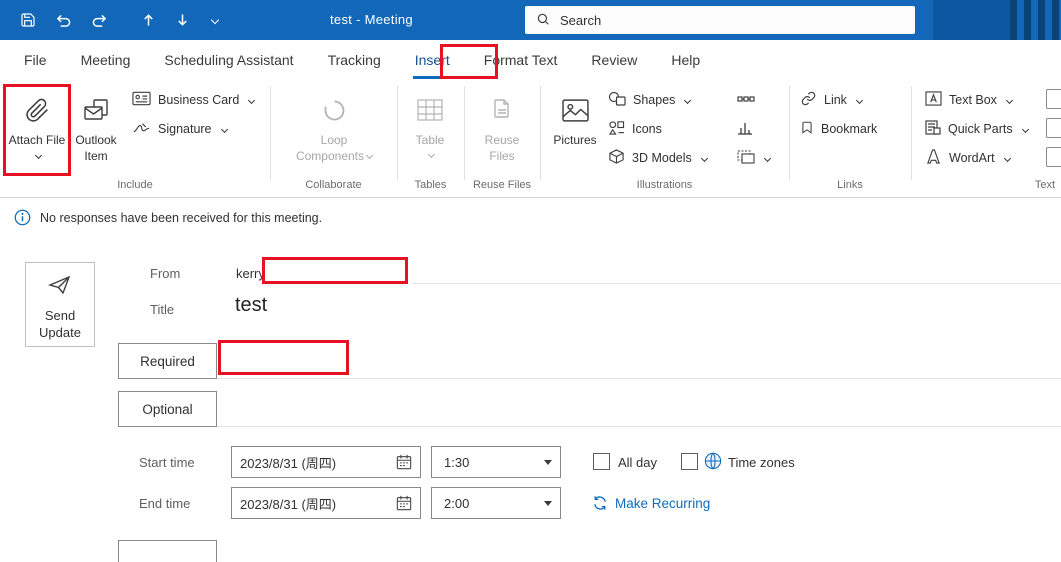 The width and height of the screenshot is (1061, 562). Describe the element at coordinates (141, 129) in the screenshot. I see `signature-icon` at that location.